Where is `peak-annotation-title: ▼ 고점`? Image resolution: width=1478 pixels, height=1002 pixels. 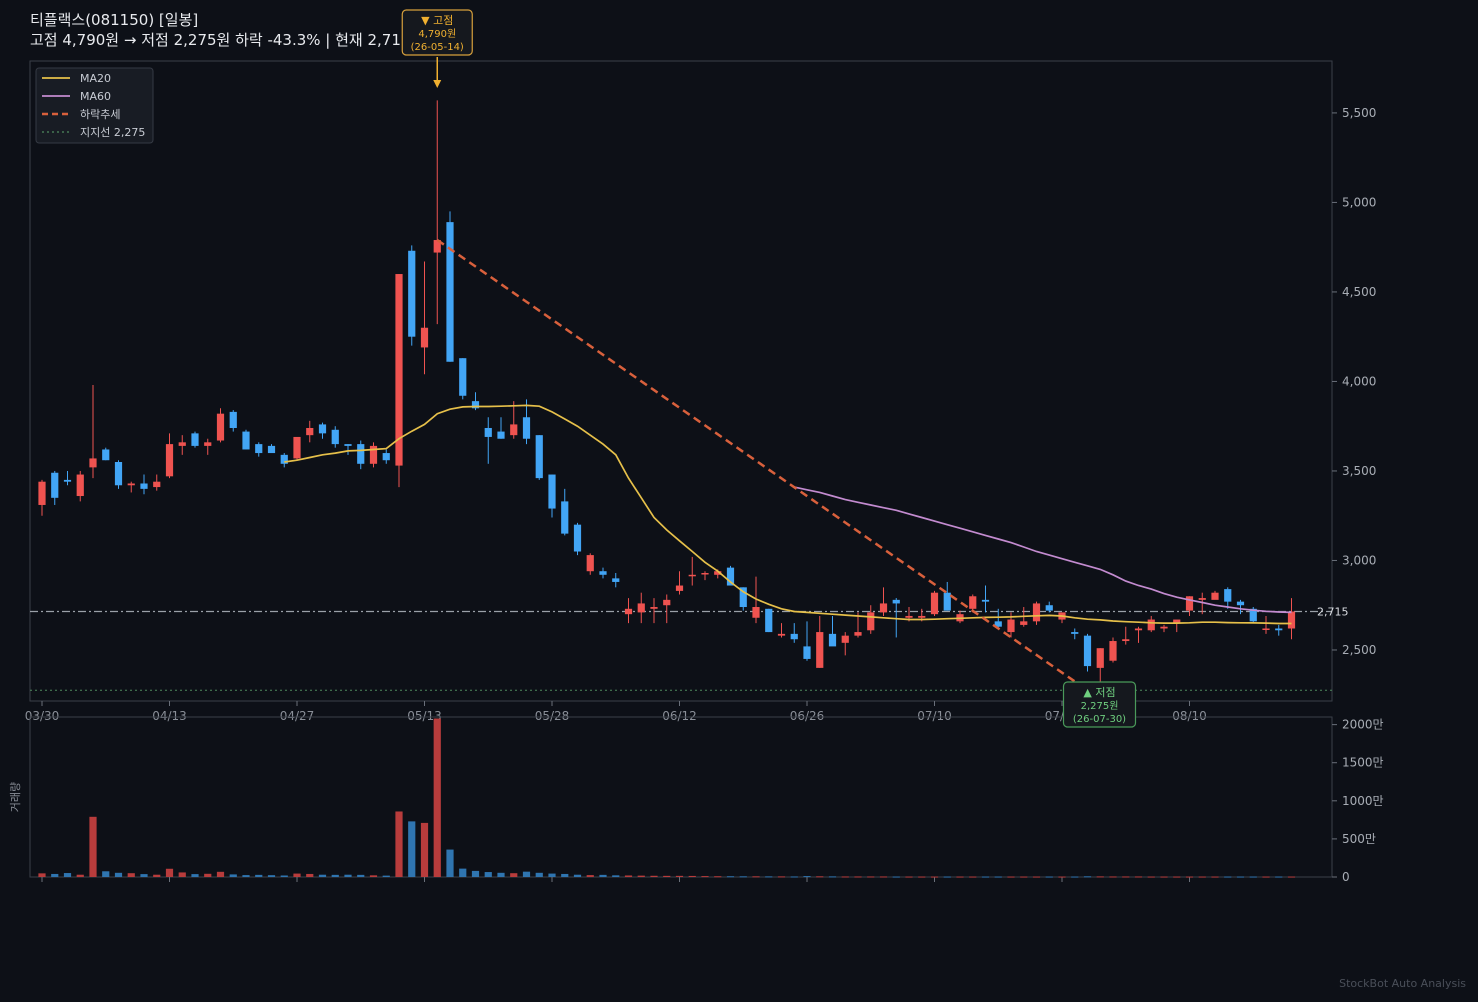
peak-annotation-title: ▼ 고점 is located at coordinates (437, 20).